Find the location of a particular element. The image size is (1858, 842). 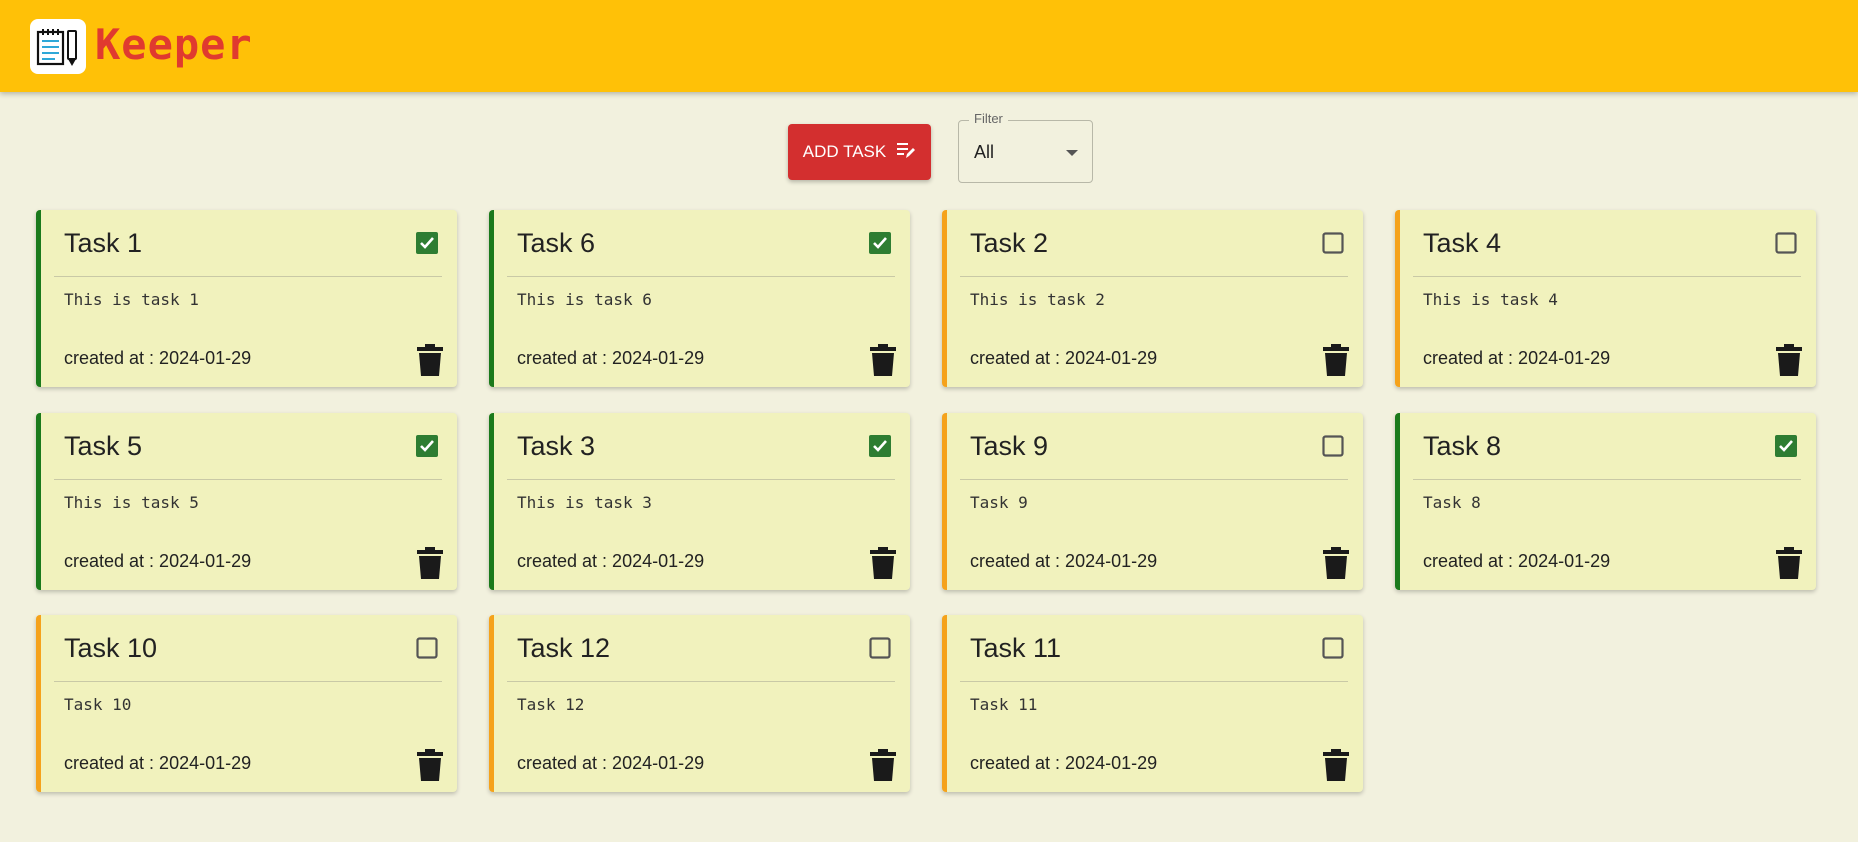

task-description: This is task 5 is located at coordinates (131, 502).